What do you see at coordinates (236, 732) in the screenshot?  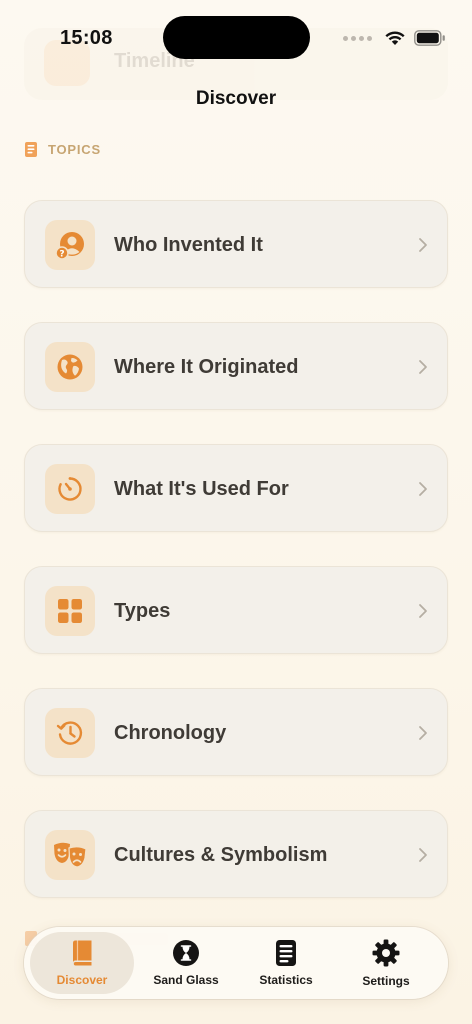 I see `topic-row-chronology: Chronology` at bounding box center [236, 732].